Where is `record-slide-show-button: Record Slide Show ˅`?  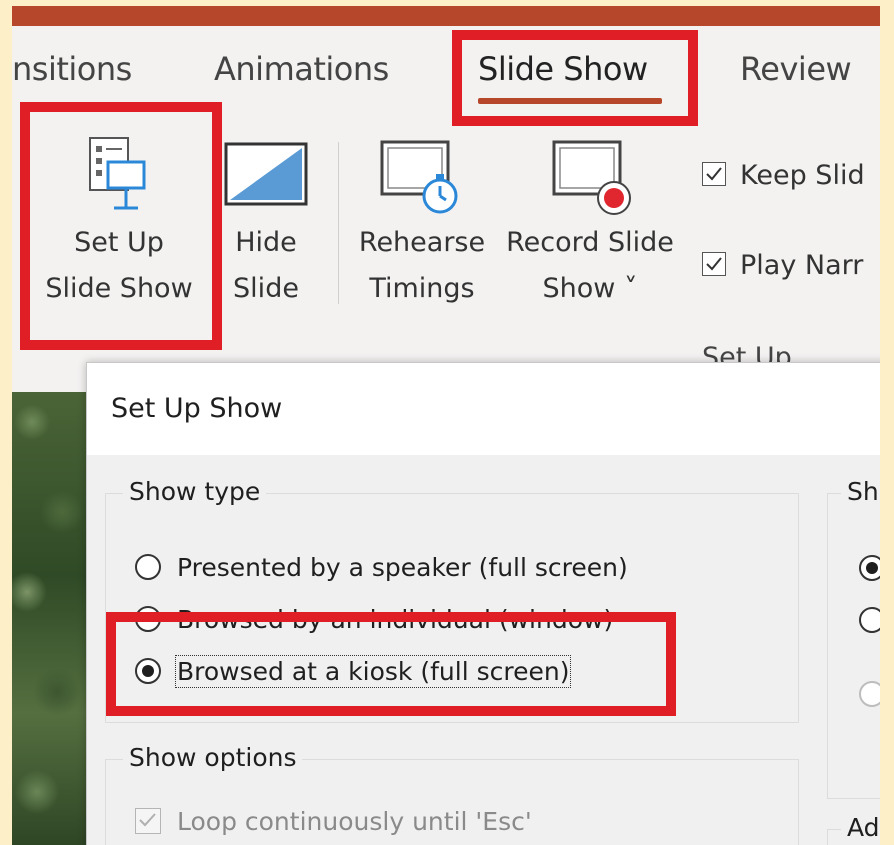 record-slide-show-button: Record Slide Show ˅ is located at coordinates (590, 220).